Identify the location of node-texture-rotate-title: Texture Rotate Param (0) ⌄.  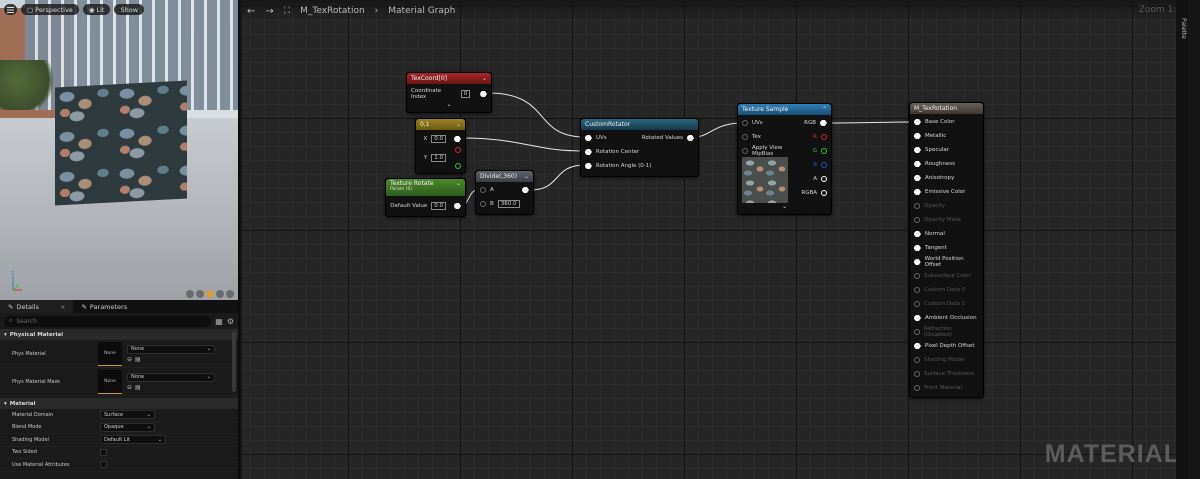
(425, 187).